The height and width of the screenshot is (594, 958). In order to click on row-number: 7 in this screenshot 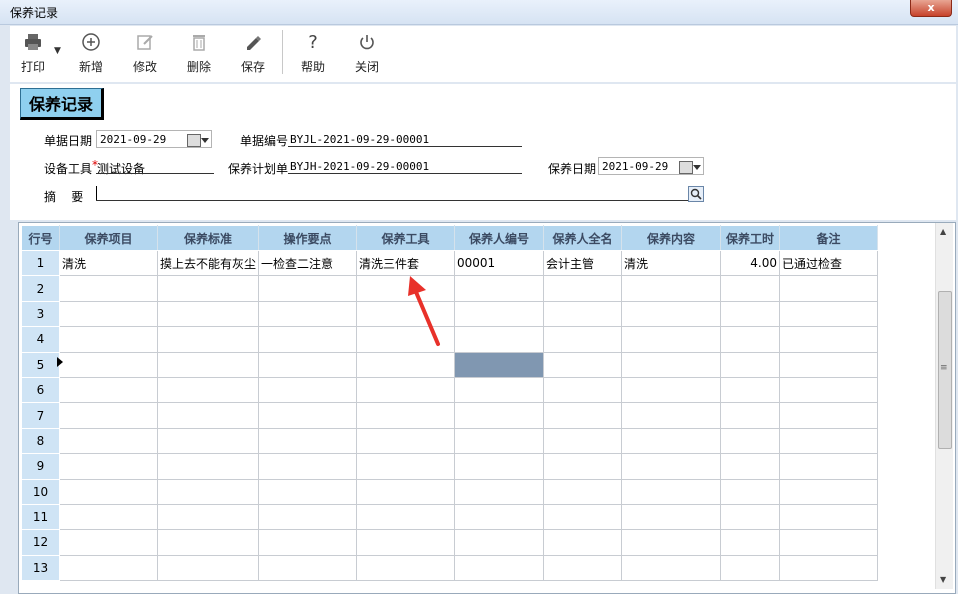, I will do `click(40, 415)`.